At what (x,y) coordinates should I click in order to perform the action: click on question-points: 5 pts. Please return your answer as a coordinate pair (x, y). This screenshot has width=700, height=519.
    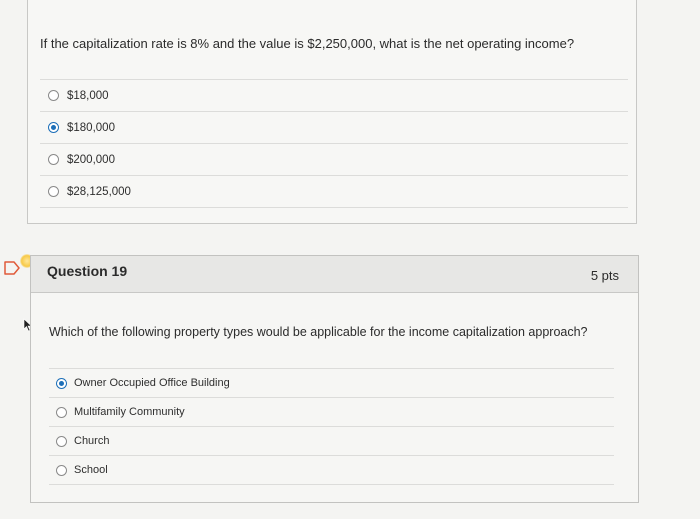
    Looking at the image, I should click on (604, 275).